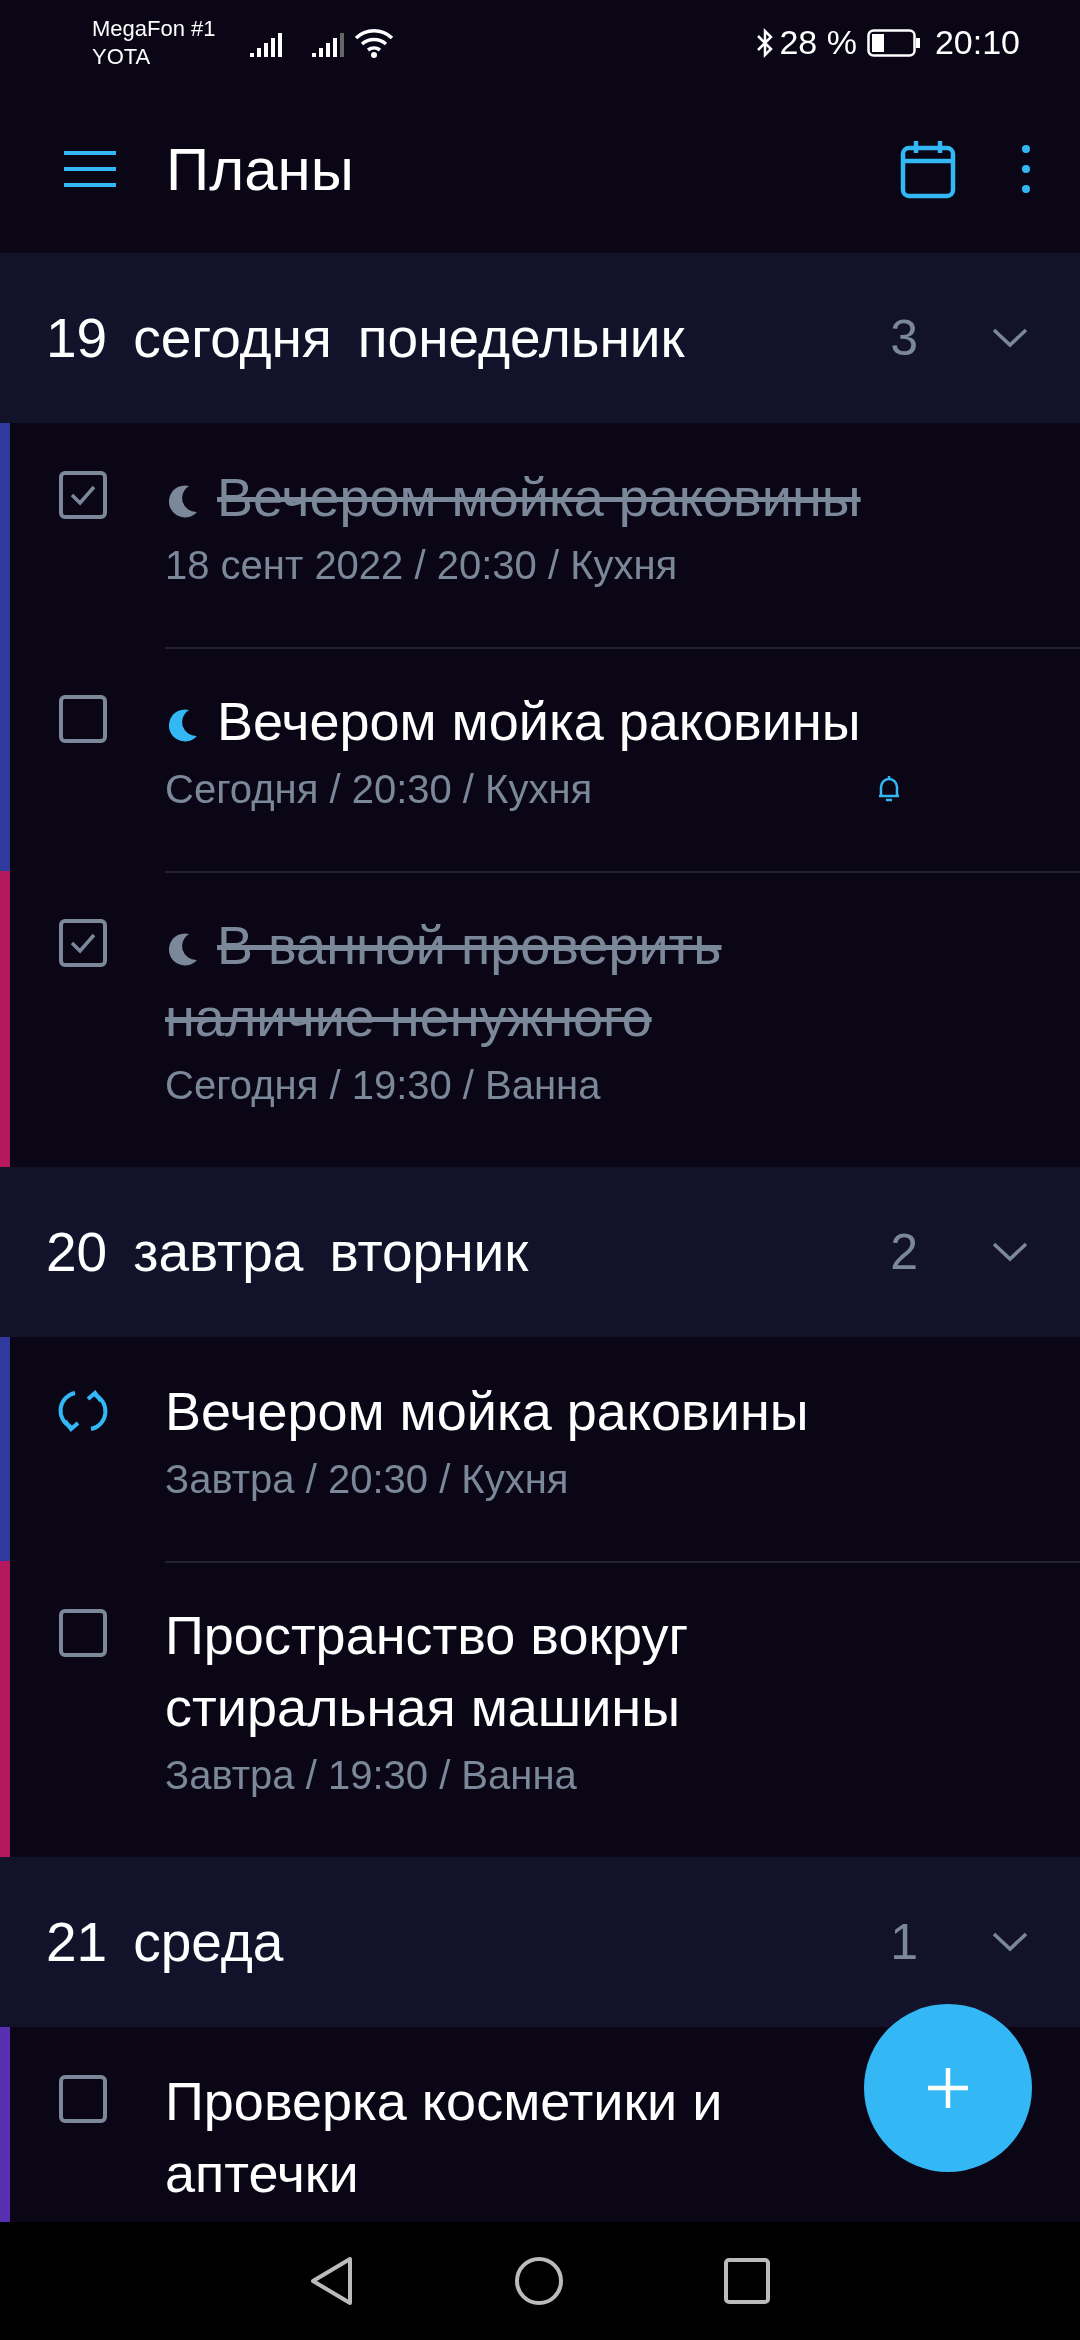  Describe the element at coordinates (521, 338) in the screenshot. I see `weekday: понедельник` at that location.